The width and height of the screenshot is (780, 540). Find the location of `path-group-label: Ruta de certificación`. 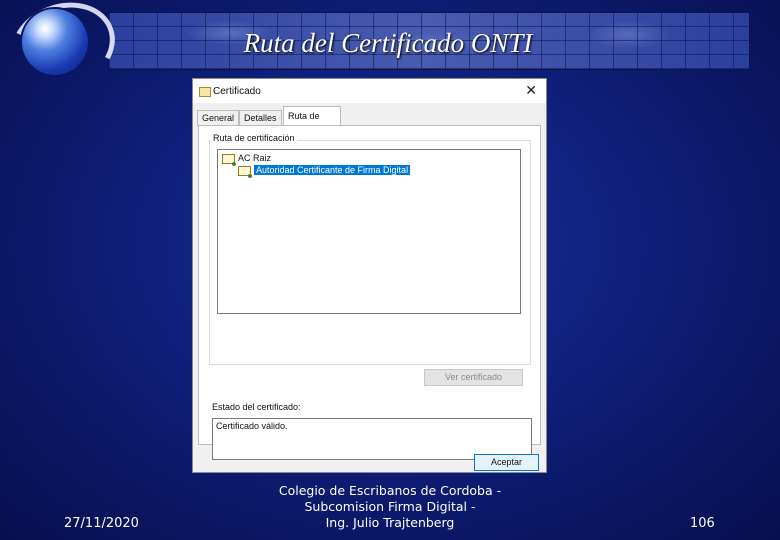

path-group-label: Ruta de certificación is located at coordinates (254, 138).